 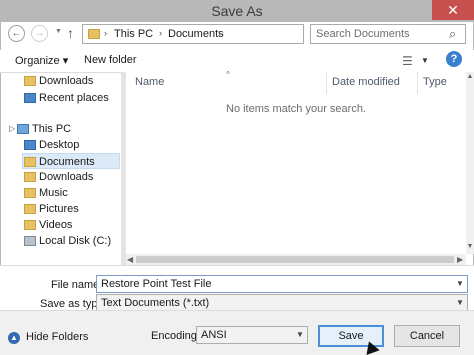 I want to click on desktop-icon, so click(x=30, y=145).